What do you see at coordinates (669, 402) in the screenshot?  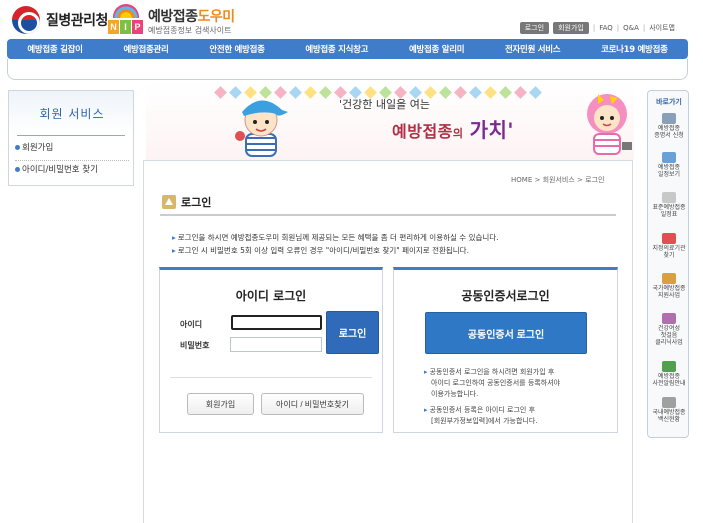 I see `vaccine-icon` at bounding box center [669, 402].